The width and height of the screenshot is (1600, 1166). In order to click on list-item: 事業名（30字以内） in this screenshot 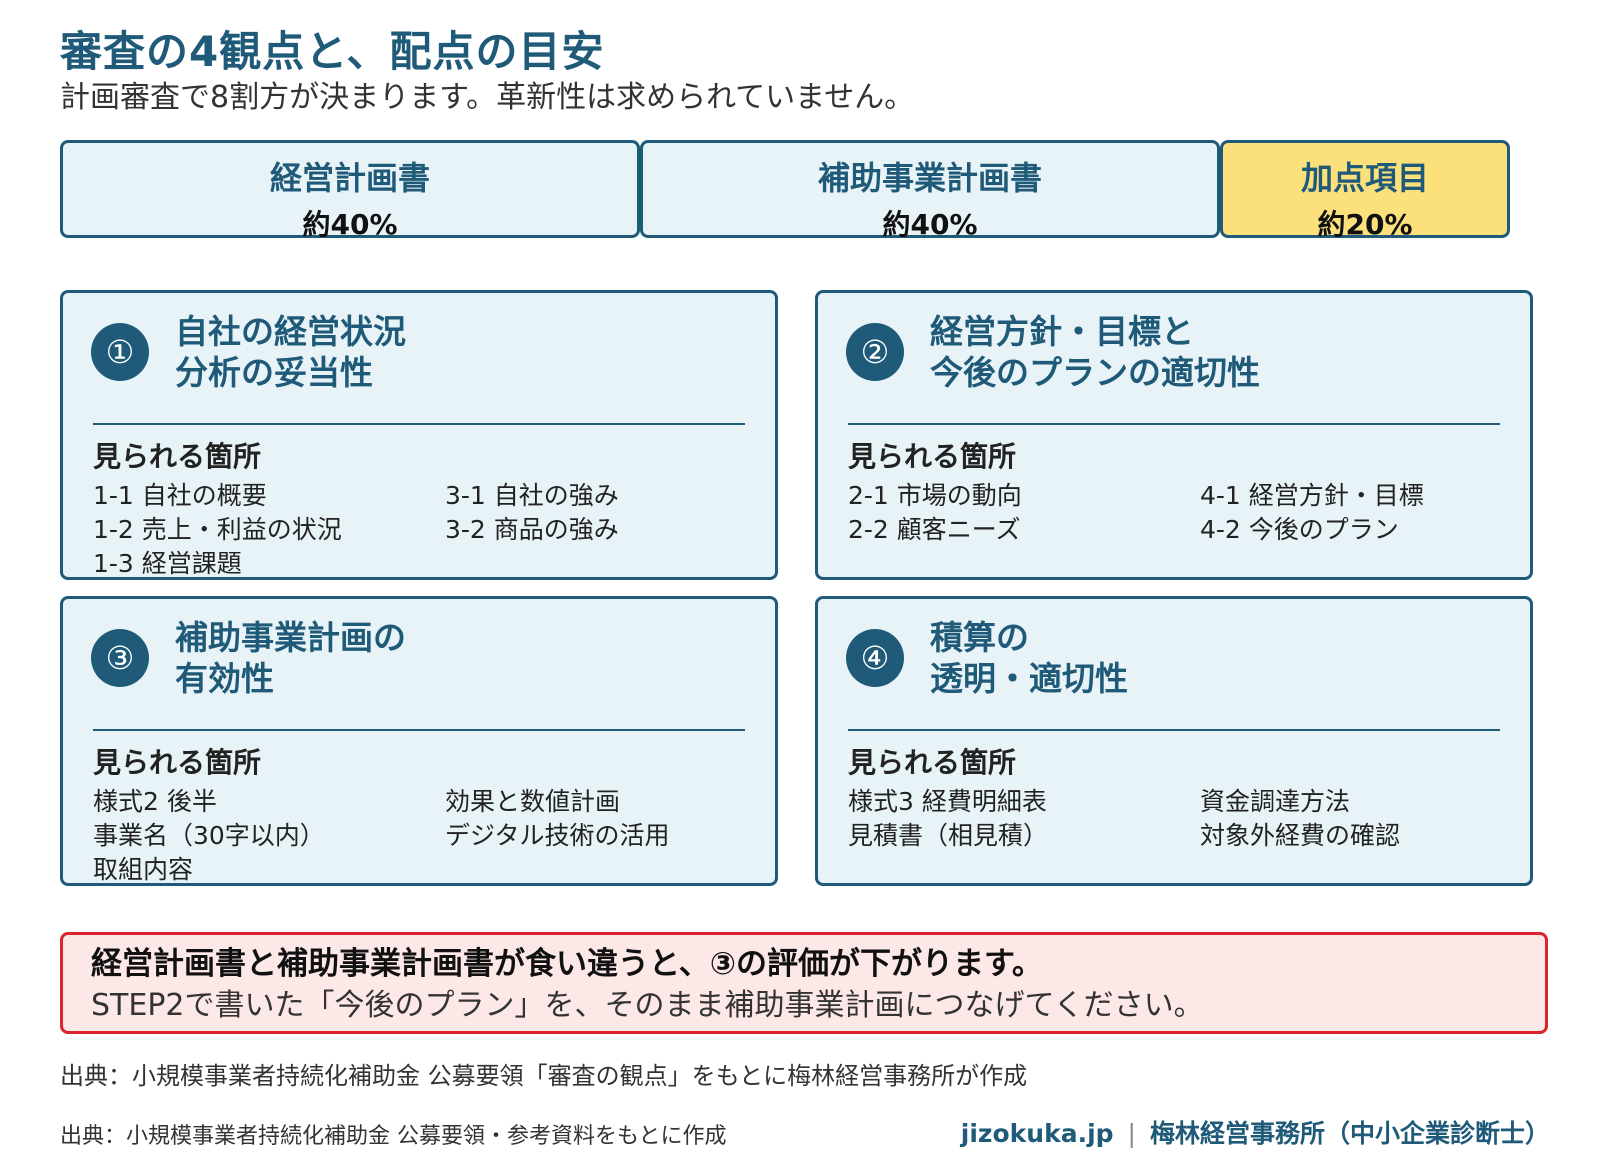, I will do `click(209, 835)`.